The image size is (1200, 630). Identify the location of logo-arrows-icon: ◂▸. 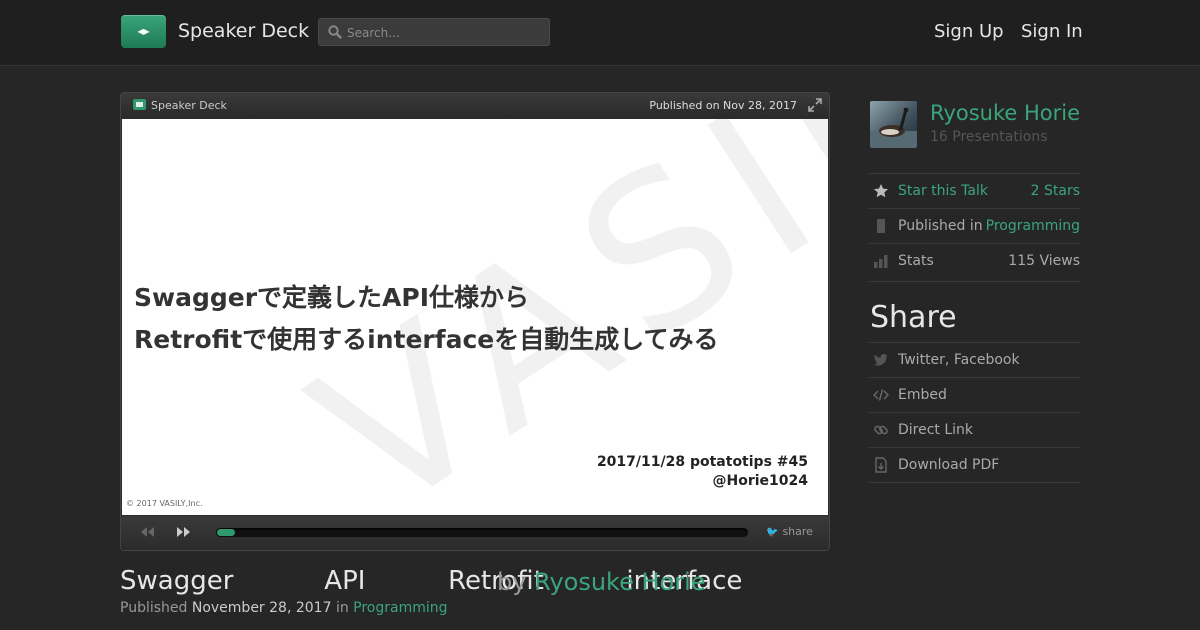
(143, 31).